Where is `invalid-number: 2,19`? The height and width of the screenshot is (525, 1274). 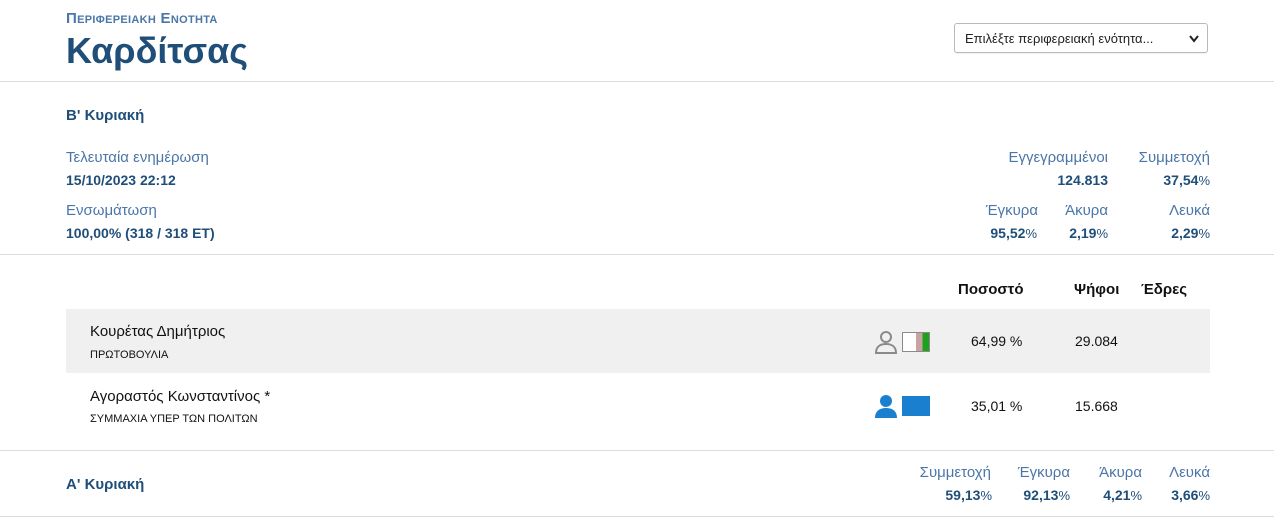 invalid-number: 2,19 is located at coordinates (1083, 233).